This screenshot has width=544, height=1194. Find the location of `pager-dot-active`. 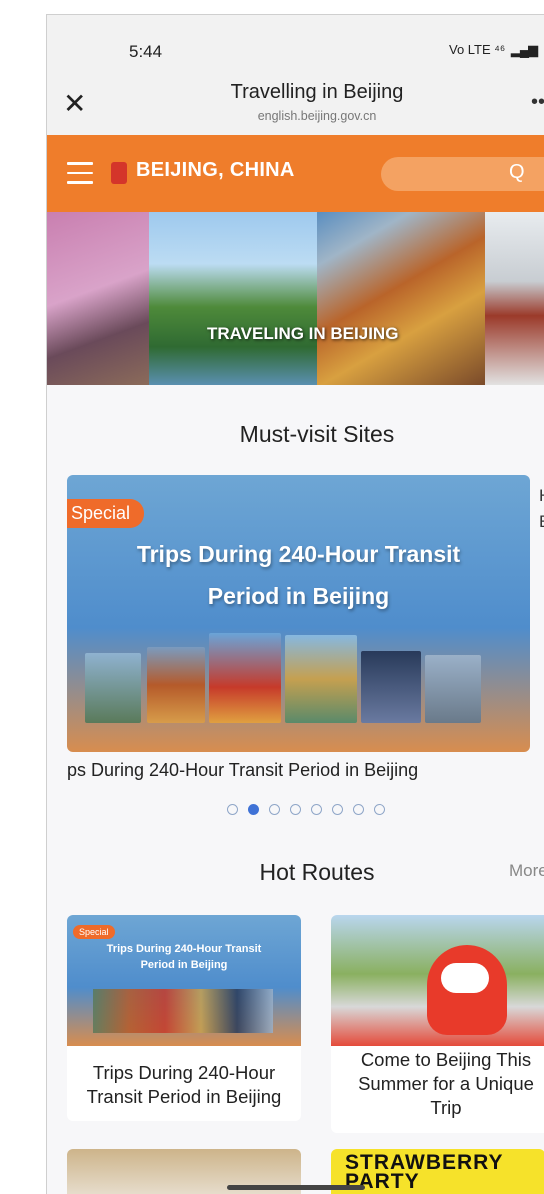

pager-dot-active is located at coordinates (253, 809).